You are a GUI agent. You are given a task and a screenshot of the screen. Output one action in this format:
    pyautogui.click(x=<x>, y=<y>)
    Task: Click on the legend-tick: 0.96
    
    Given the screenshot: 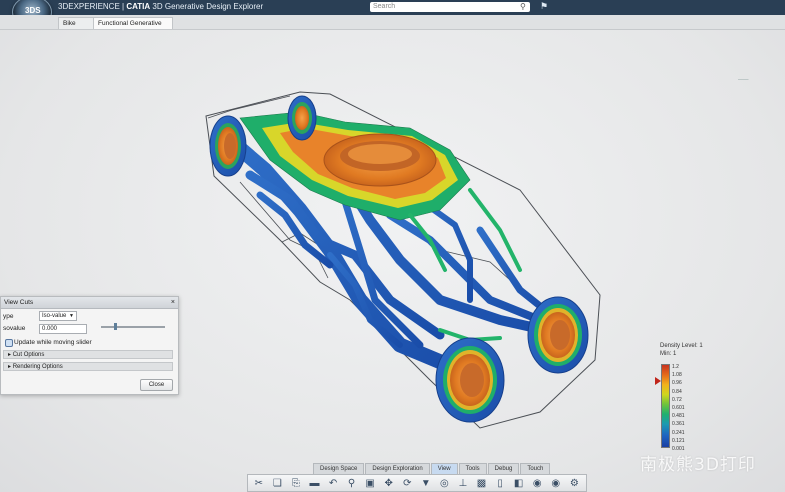 What is the action you would take?
    pyautogui.click(x=677, y=383)
    